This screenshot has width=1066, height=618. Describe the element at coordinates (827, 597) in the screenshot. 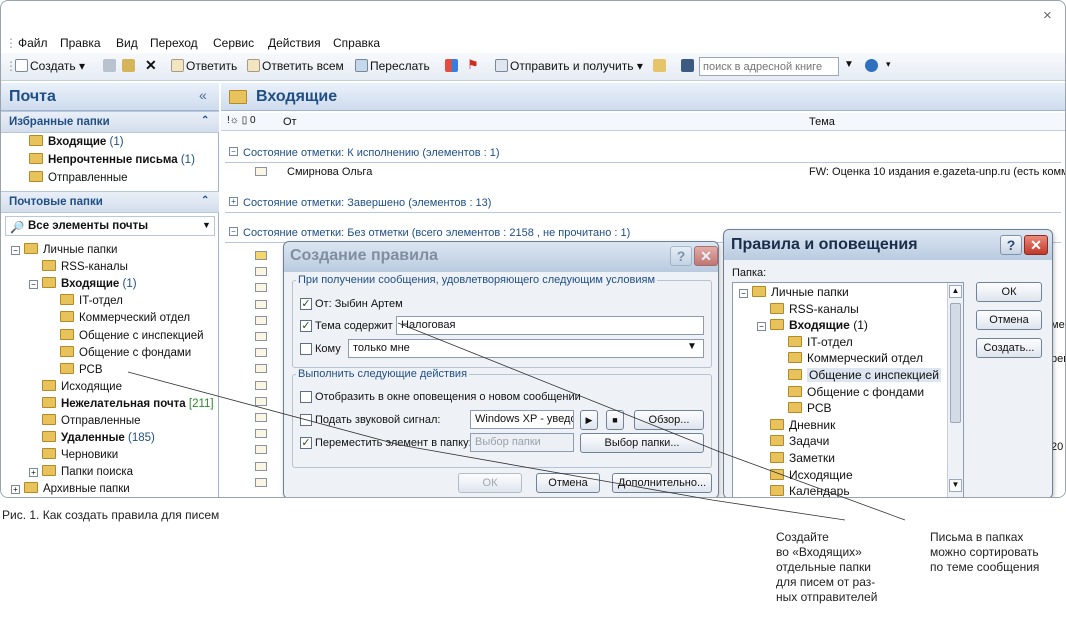

I see `callout-line: ных отправителей` at that location.